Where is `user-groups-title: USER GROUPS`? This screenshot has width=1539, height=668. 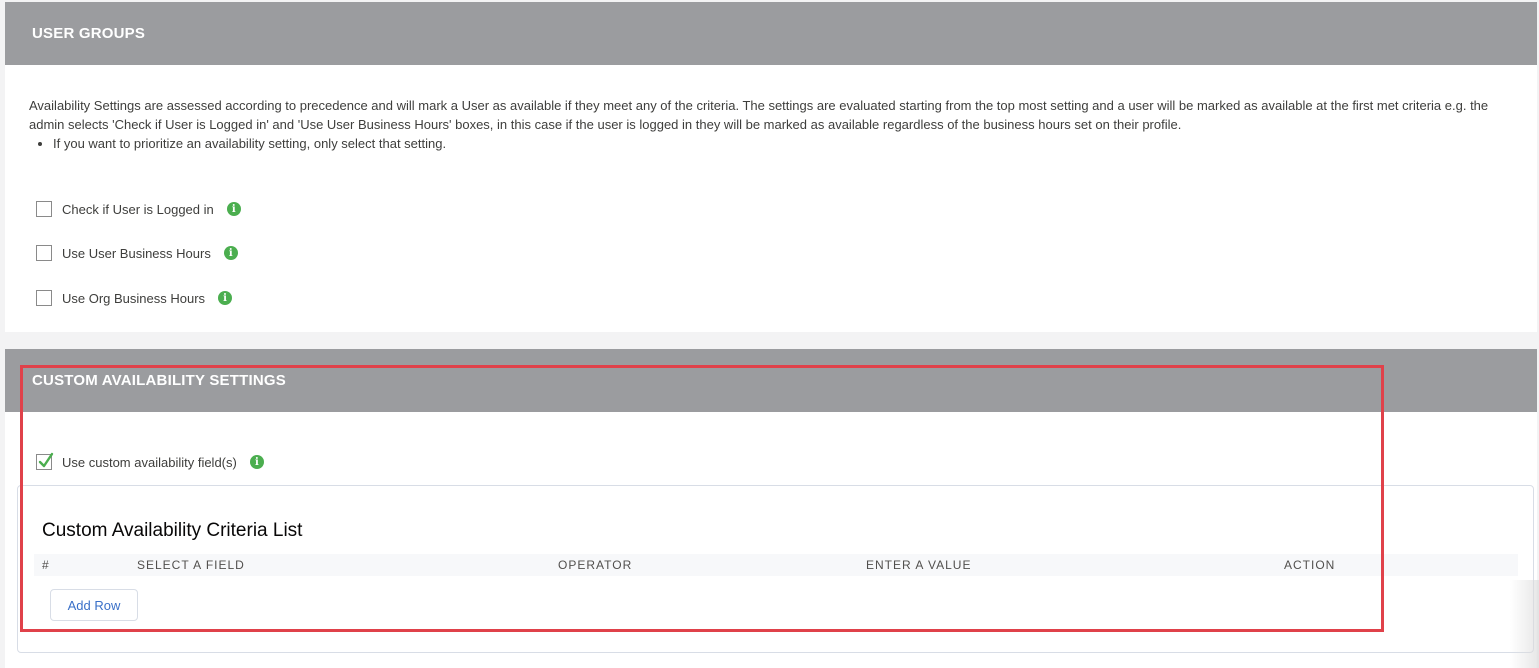 user-groups-title: USER GROUPS is located at coordinates (89, 33).